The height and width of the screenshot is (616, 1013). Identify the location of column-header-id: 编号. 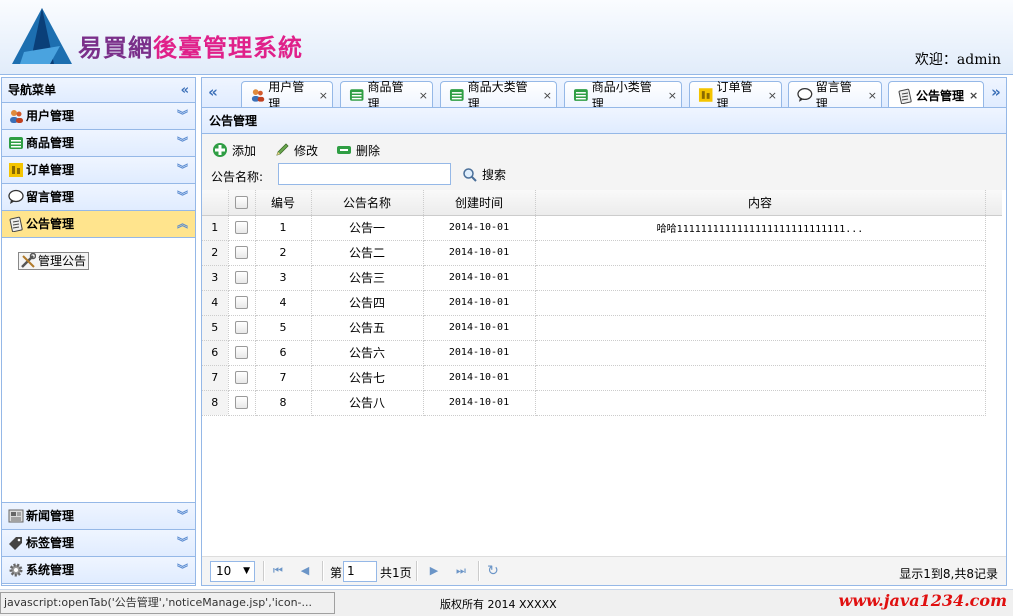
(283, 203).